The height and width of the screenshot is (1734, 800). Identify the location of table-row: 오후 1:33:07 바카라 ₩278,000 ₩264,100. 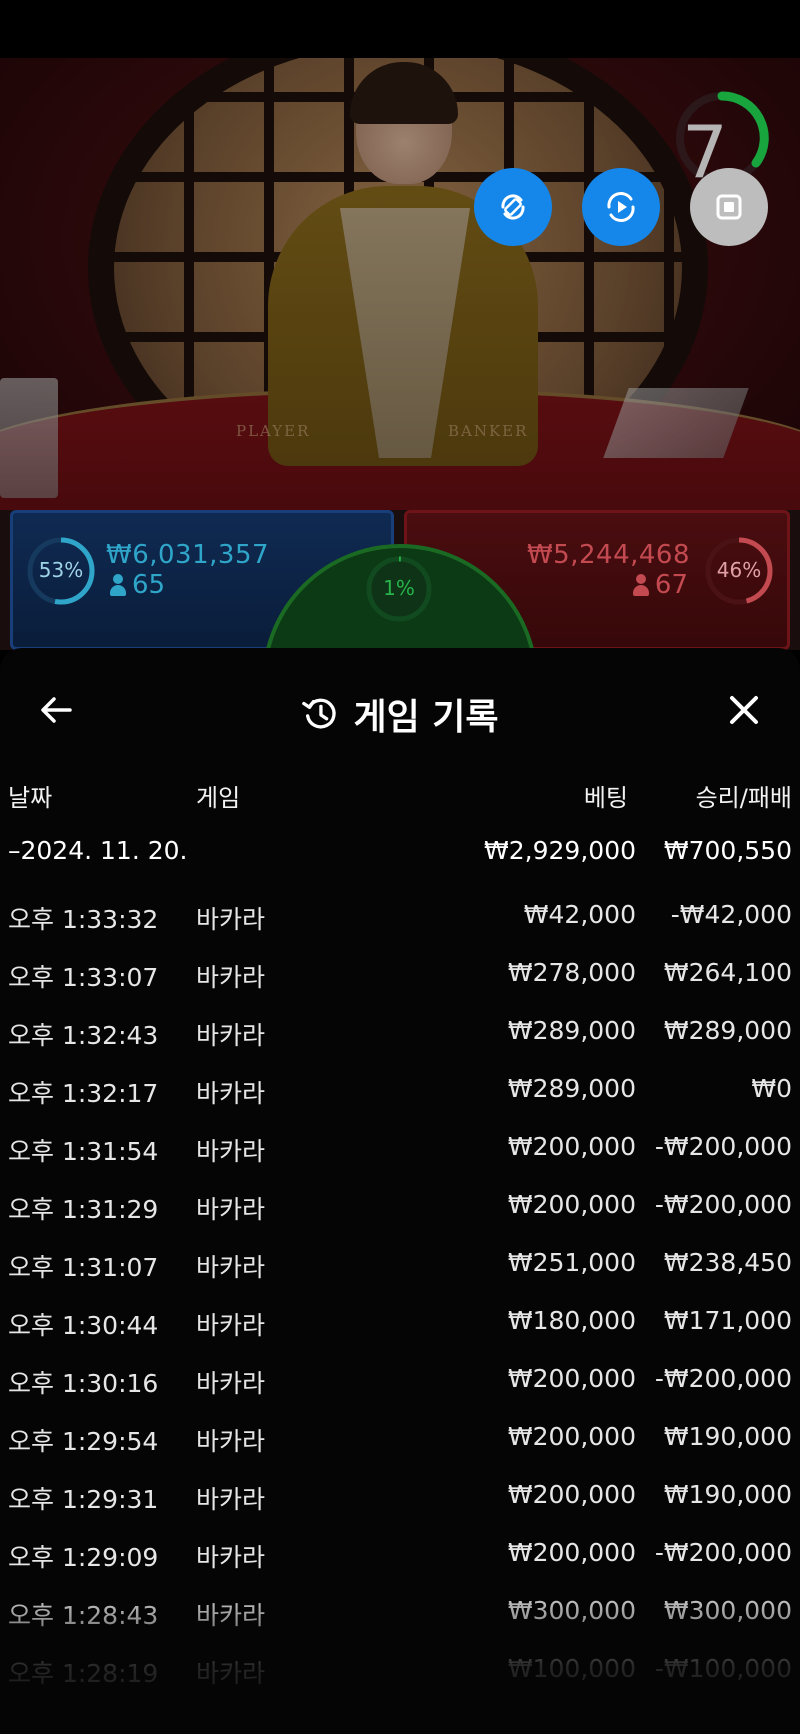
(400, 973).